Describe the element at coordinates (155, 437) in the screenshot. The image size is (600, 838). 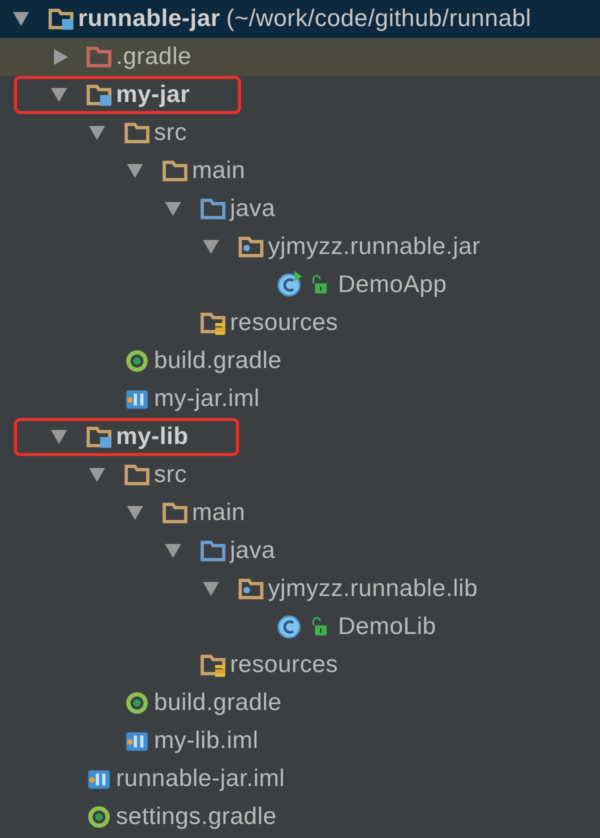
I see `item-label: my-lib` at that location.